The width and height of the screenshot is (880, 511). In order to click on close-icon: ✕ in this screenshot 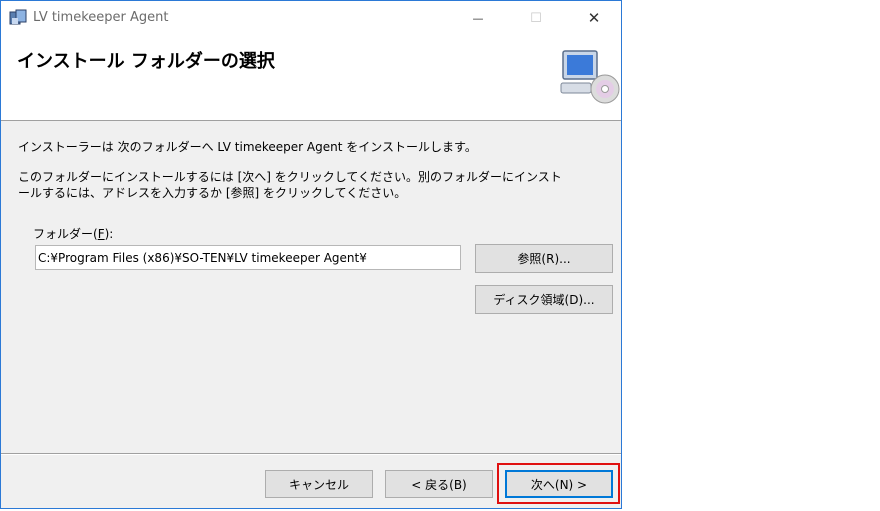, I will do `click(594, 18)`.